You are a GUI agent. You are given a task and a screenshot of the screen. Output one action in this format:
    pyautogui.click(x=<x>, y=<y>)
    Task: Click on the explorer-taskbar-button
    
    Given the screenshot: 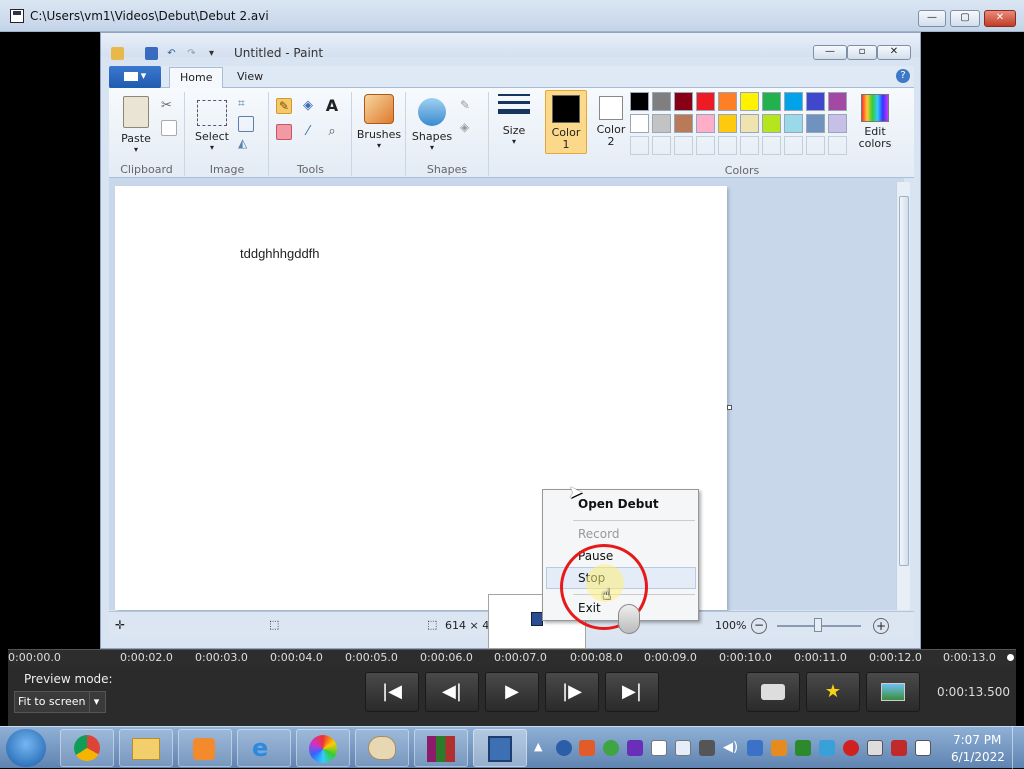 What is the action you would take?
    pyautogui.click(x=146, y=748)
    